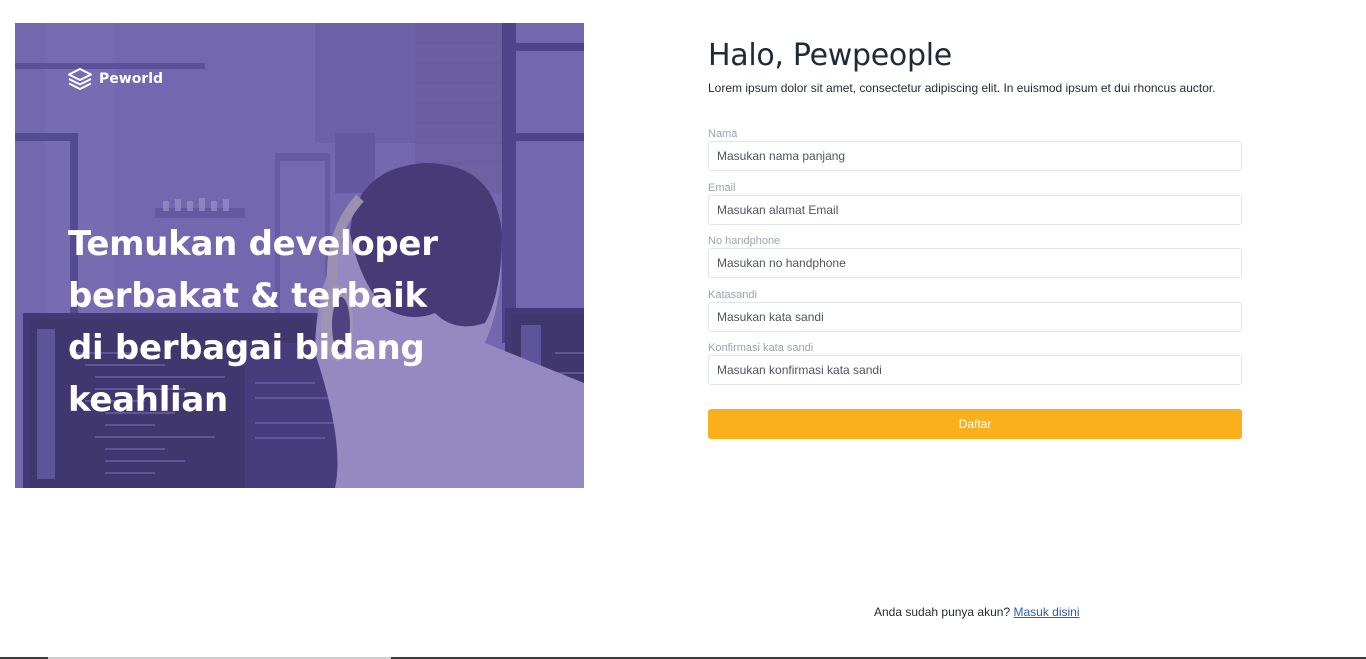 The image size is (1366, 659). I want to click on confirm-password-label: Konfirmasi kata sandi, so click(761, 348).